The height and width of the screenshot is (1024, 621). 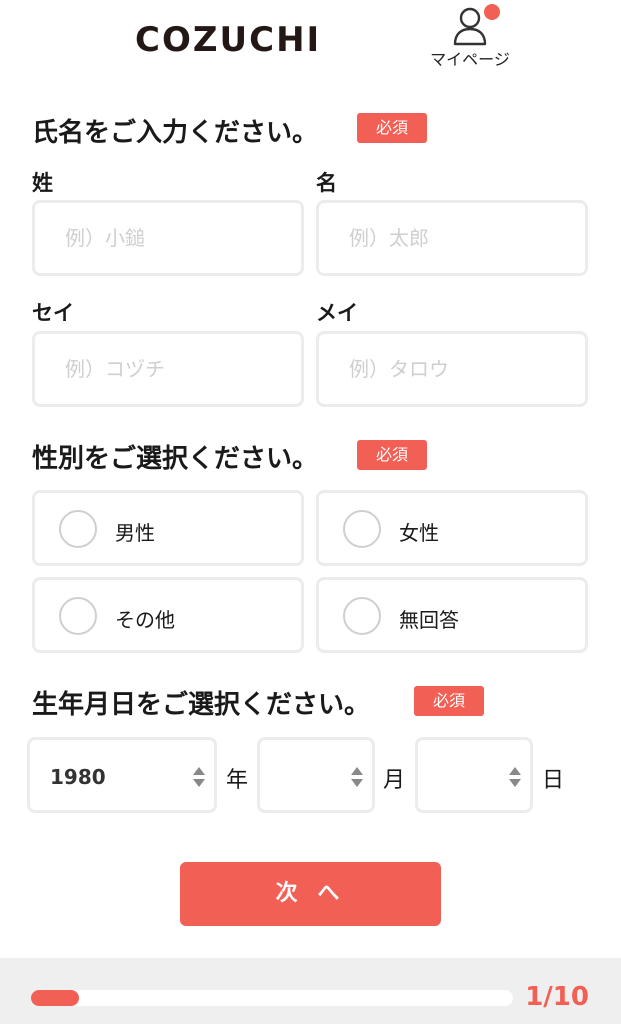 I want to click on first-name-kana-label: メイ, so click(x=337, y=313).